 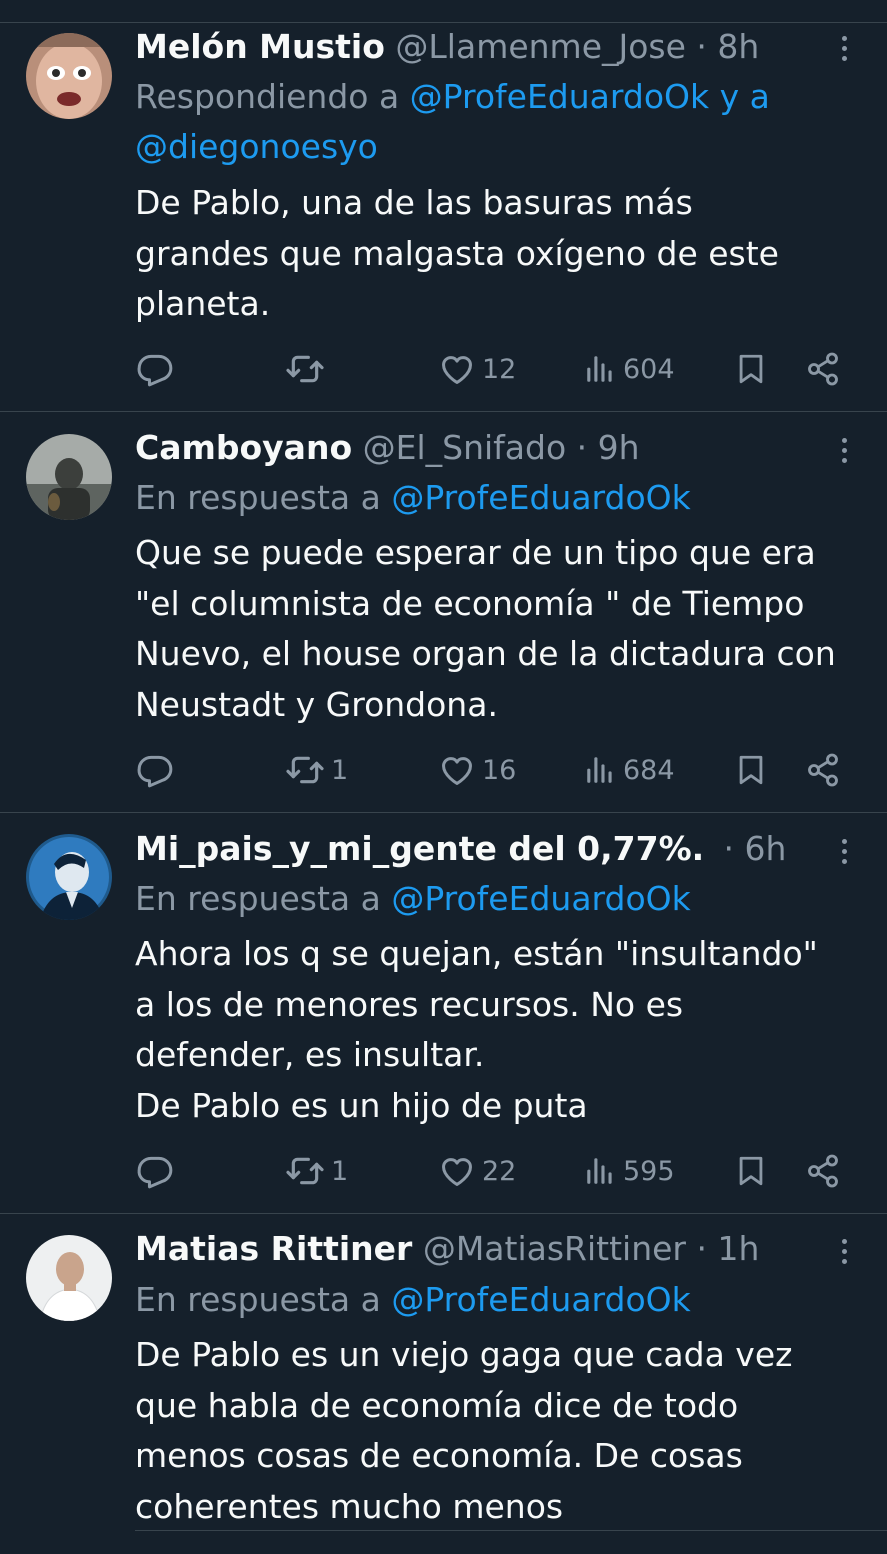 I want to click on like-count: 12, so click(x=499, y=369).